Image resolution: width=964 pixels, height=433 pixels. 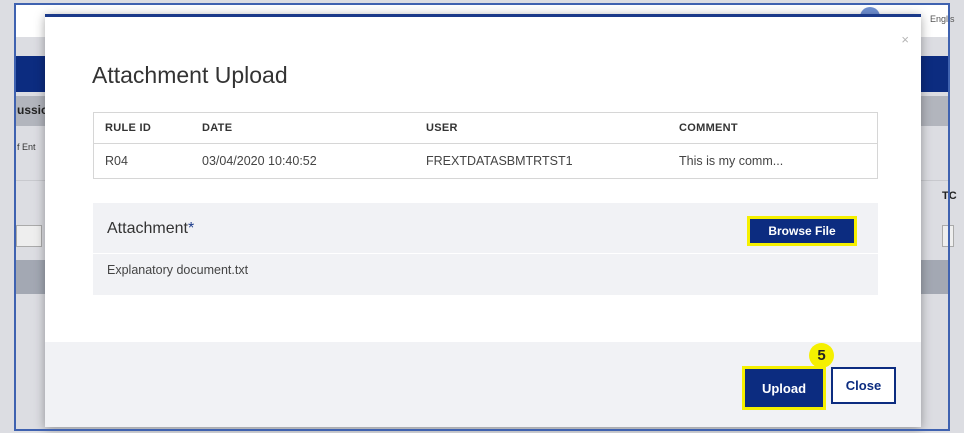 What do you see at coordinates (142, 128) in the screenshot?
I see `column-header-rule-id: RULE ID` at bounding box center [142, 128].